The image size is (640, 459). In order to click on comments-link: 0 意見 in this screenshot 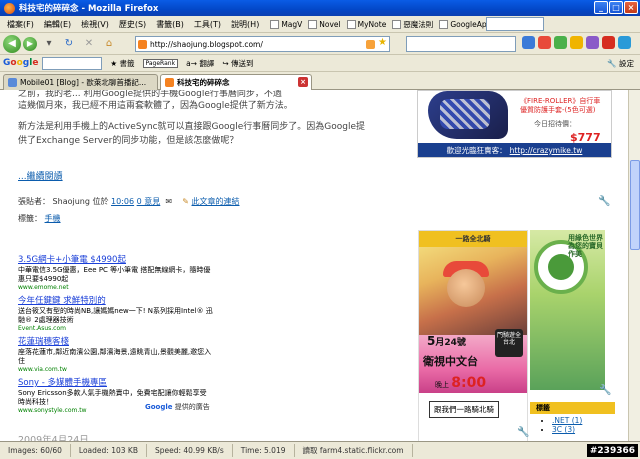, I will do `click(149, 201)`.